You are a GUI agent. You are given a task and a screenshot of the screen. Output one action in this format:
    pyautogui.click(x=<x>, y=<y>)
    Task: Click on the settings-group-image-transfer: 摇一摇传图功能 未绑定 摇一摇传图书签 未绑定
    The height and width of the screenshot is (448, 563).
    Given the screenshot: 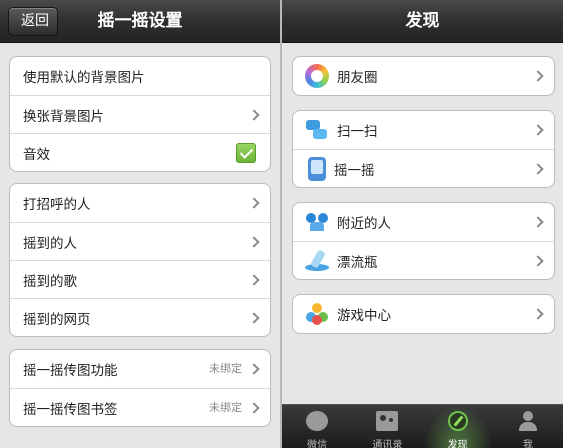 What is the action you would take?
    pyautogui.click(x=140, y=388)
    